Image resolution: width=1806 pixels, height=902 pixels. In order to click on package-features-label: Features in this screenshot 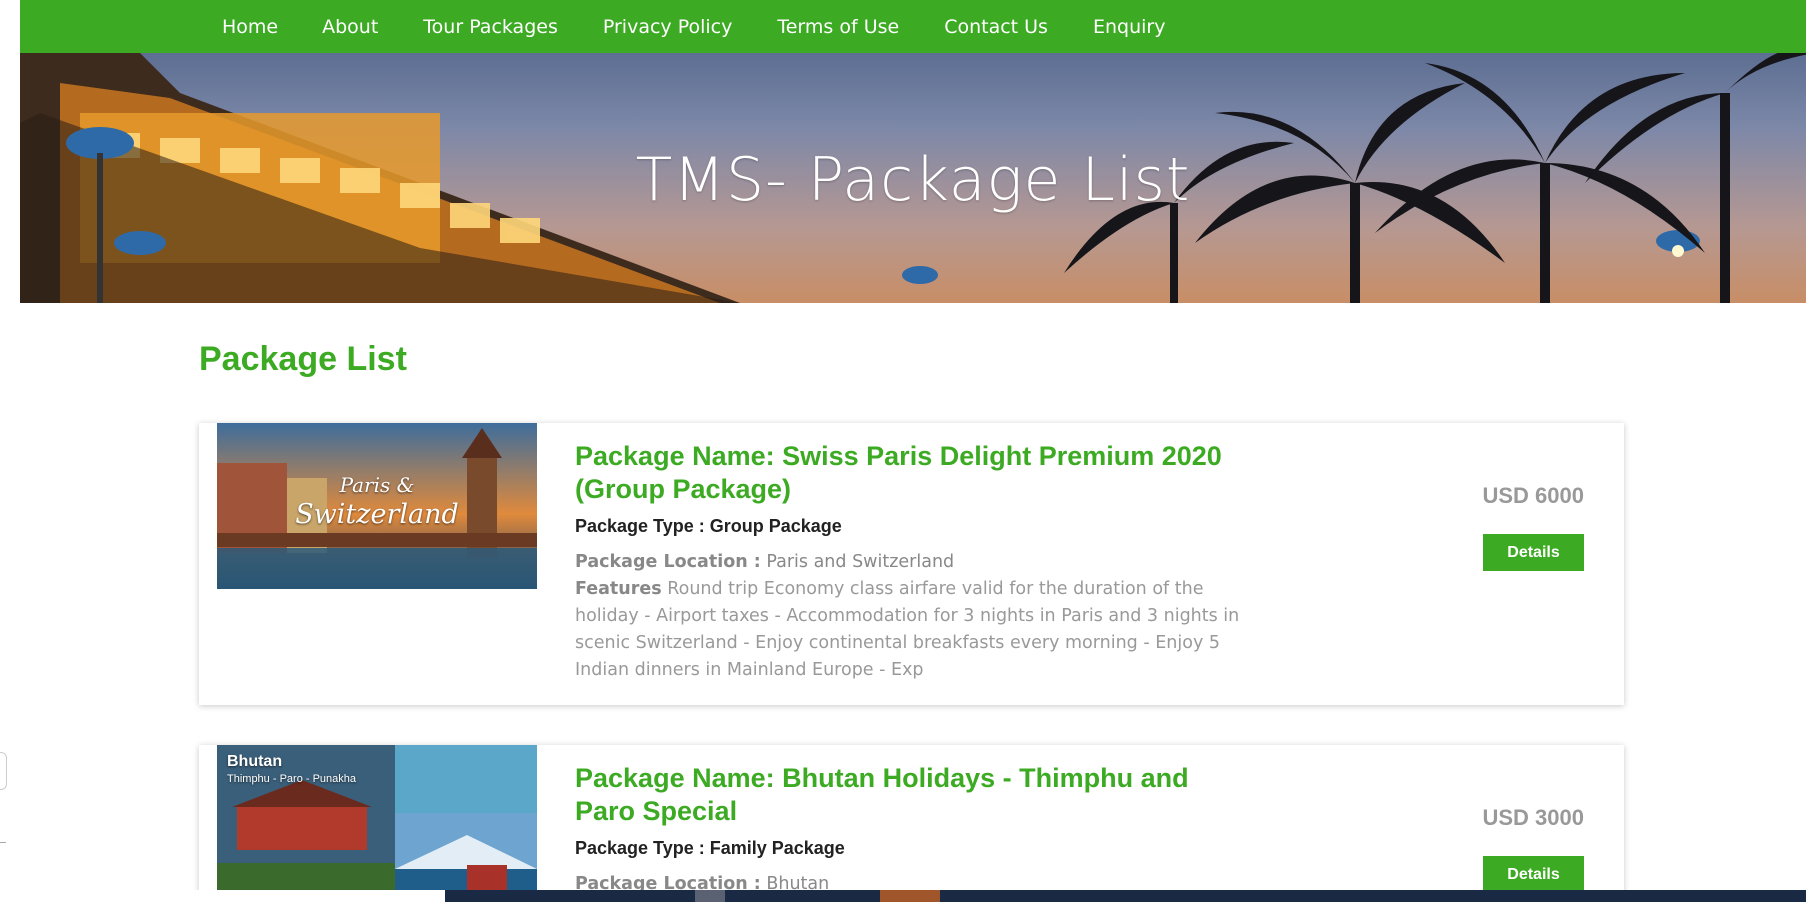, I will do `click(618, 589)`.